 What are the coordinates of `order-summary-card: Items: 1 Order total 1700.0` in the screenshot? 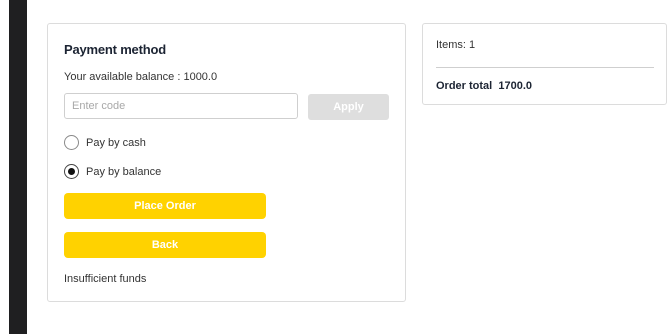 It's located at (544, 64).